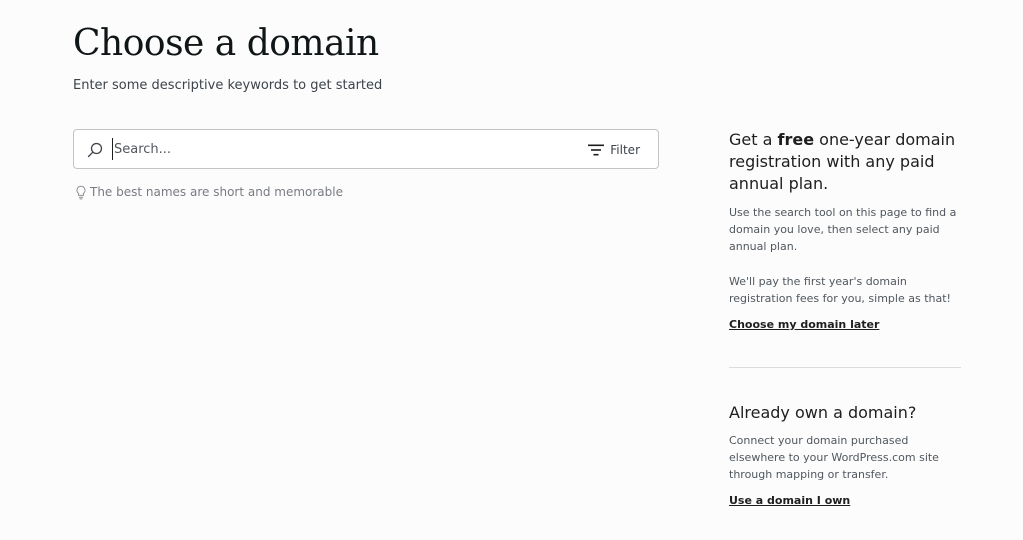 Image resolution: width=1023 pixels, height=540 pixels. I want to click on filter-label: Filter, so click(625, 150).